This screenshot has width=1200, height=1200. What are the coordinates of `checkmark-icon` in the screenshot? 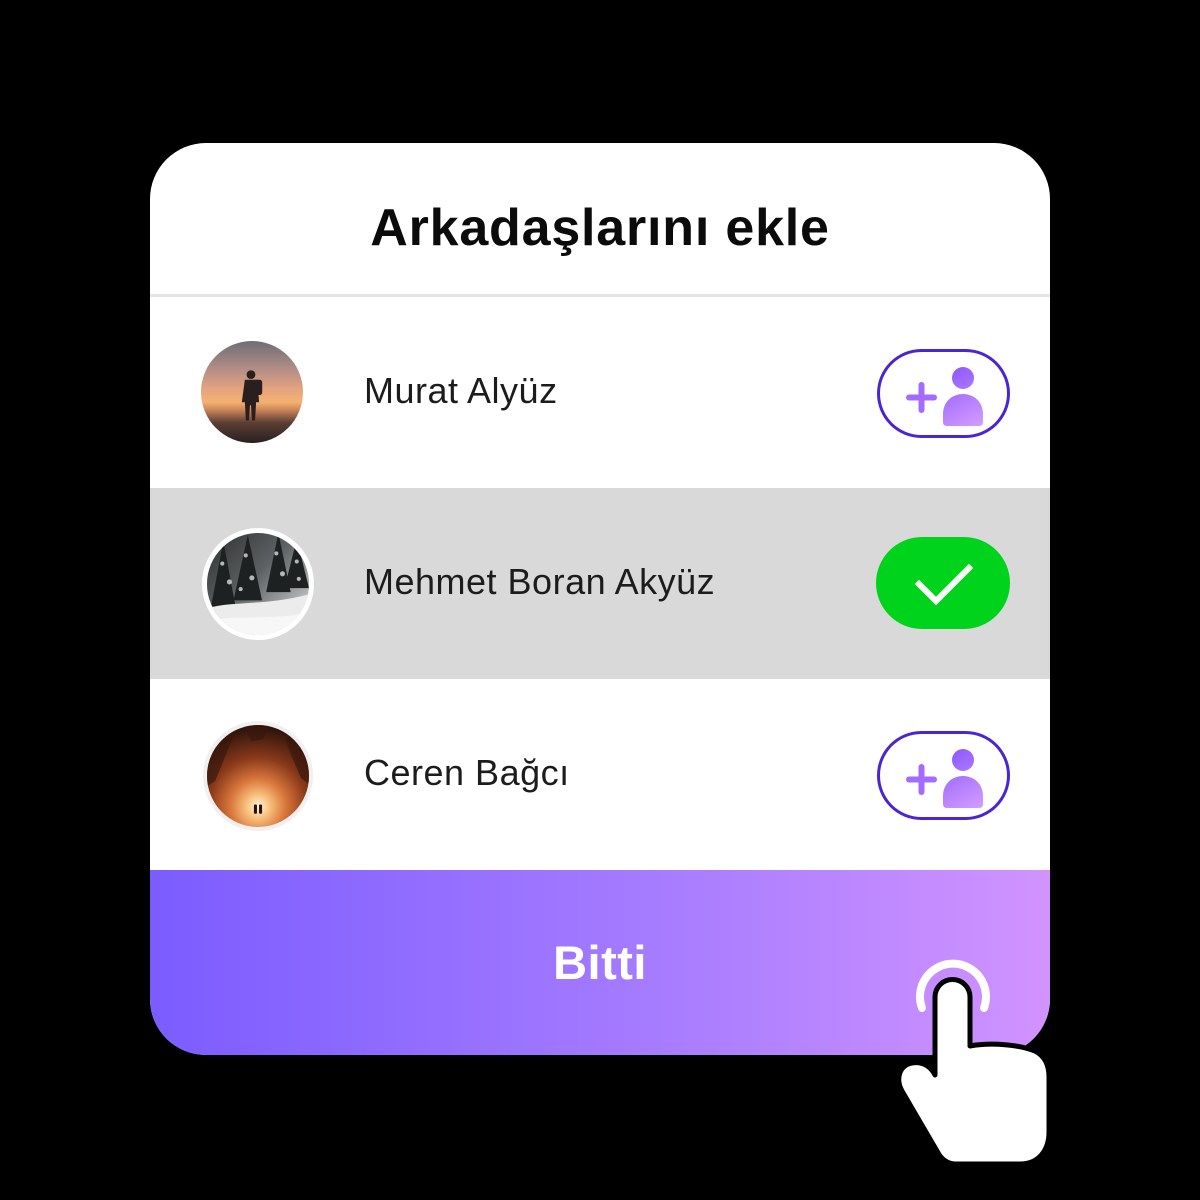 It's located at (944, 584).